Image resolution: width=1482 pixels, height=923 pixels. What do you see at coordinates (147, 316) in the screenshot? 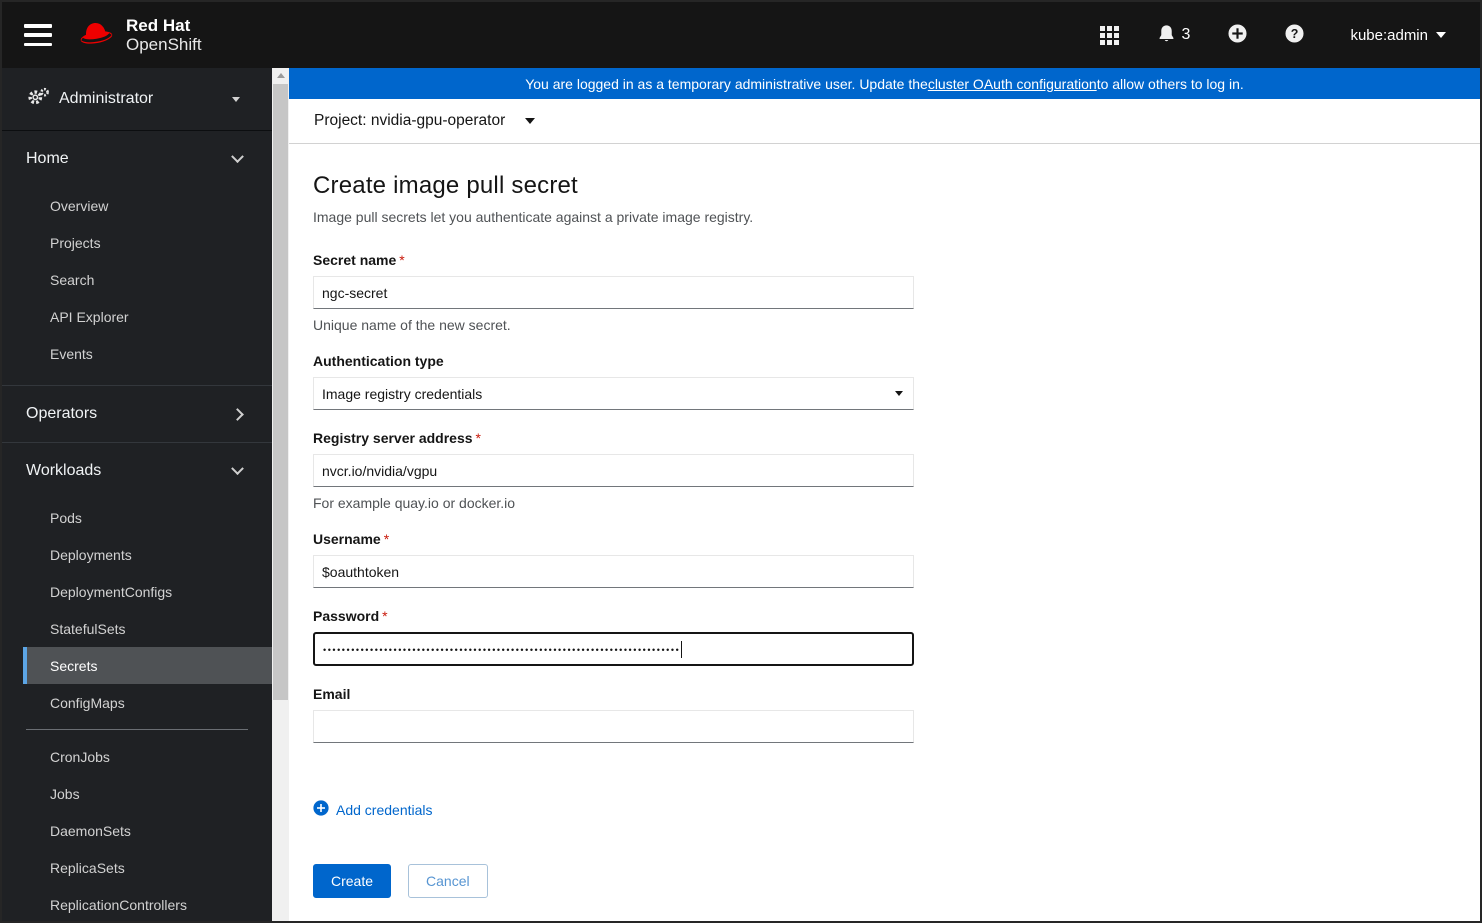
I see `sidebar-item-api-explorer: API Explorer` at bounding box center [147, 316].